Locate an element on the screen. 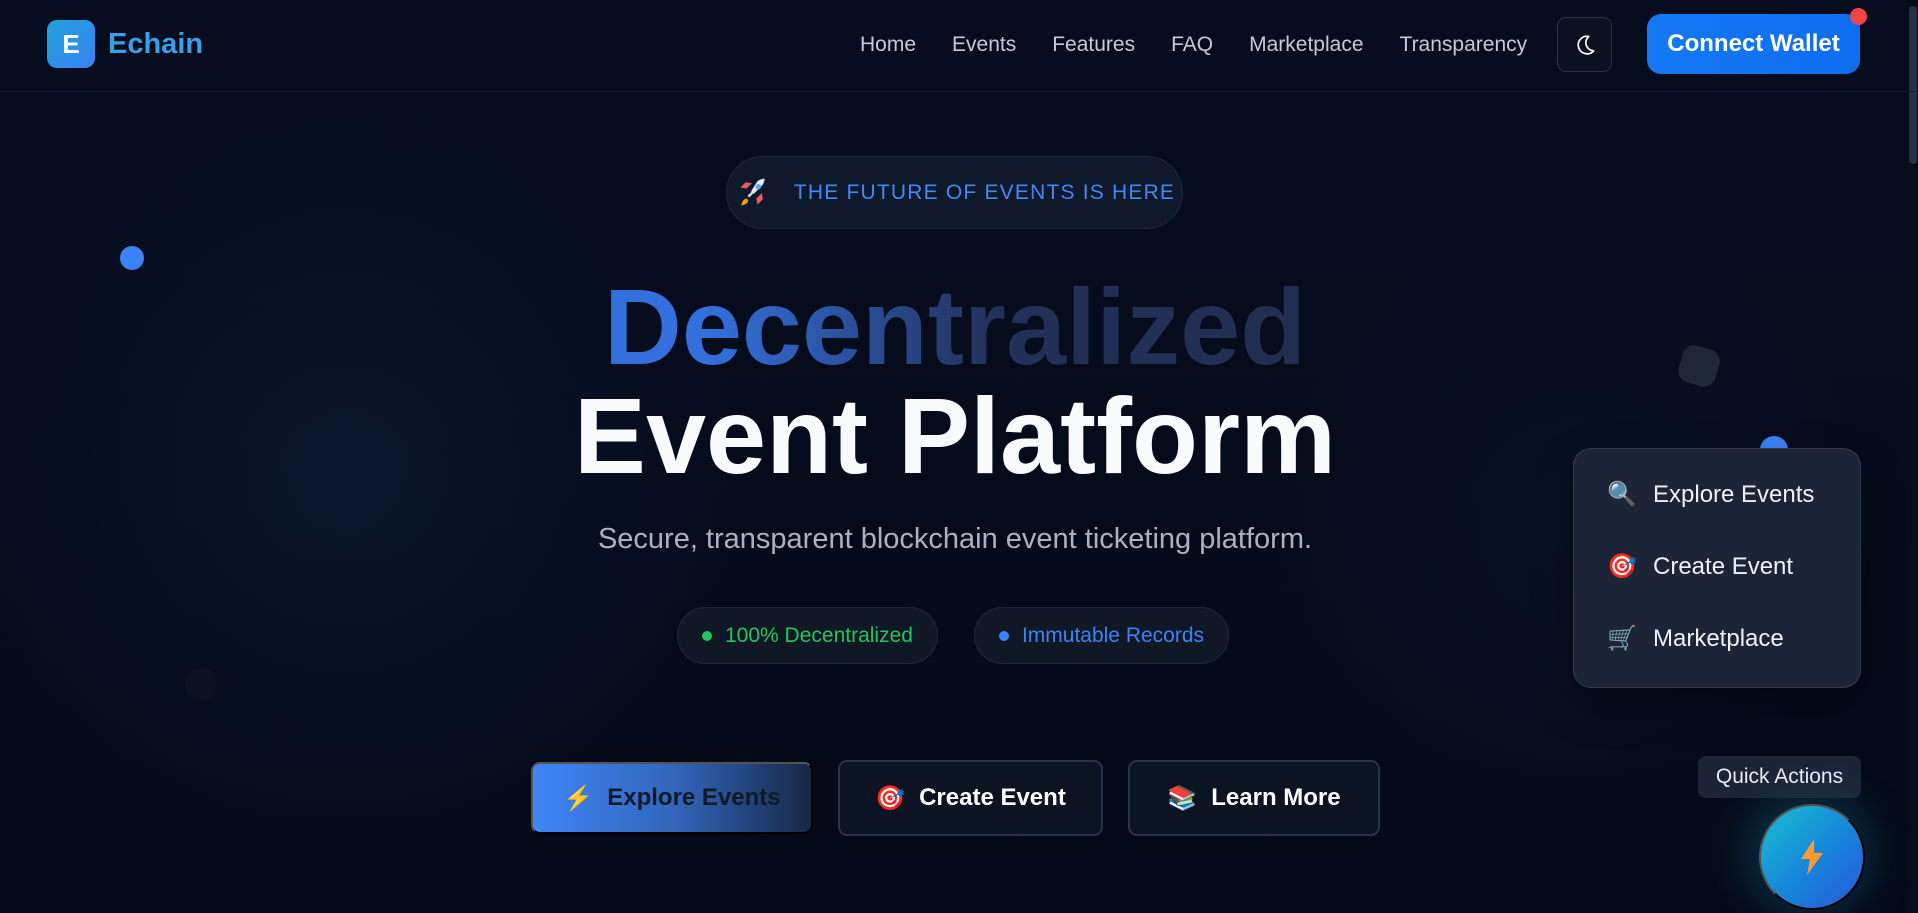 The height and width of the screenshot is (913, 1918). decentralized-pill-label: 100% Decentralized is located at coordinates (819, 635).